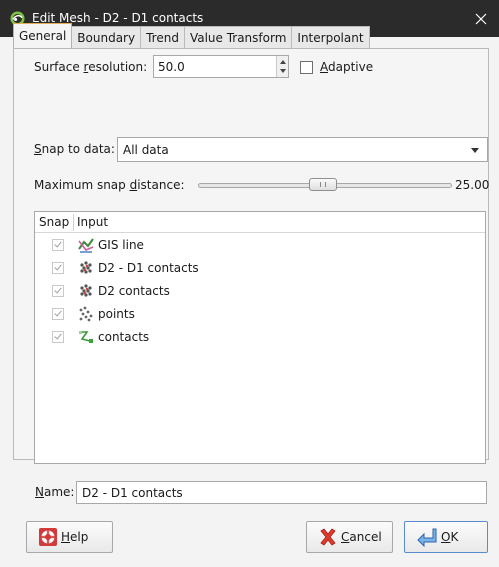 Image resolution: width=499 pixels, height=567 pixels. What do you see at coordinates (54, 222) in the screenshot?
I see `column-header-snap: Snap` at bounding box center [54, 222].